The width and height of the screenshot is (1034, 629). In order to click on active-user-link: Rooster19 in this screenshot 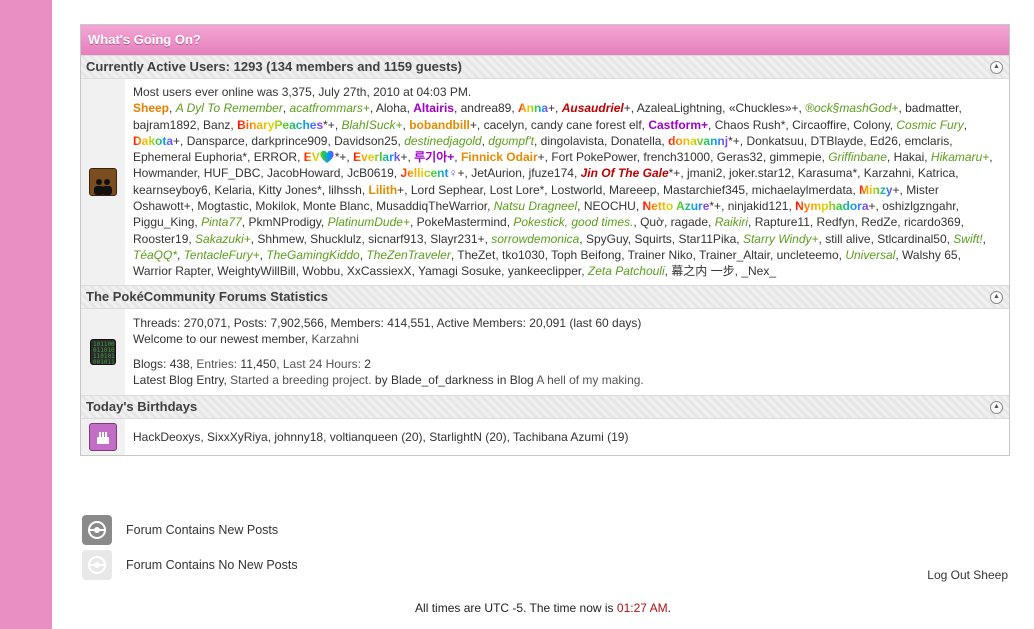, I will do `click(160, 239)`.